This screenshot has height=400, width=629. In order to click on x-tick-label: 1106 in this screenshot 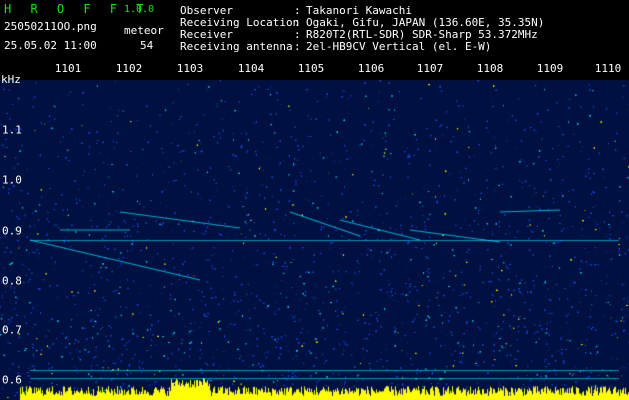, I will do `click(371, 68)`.